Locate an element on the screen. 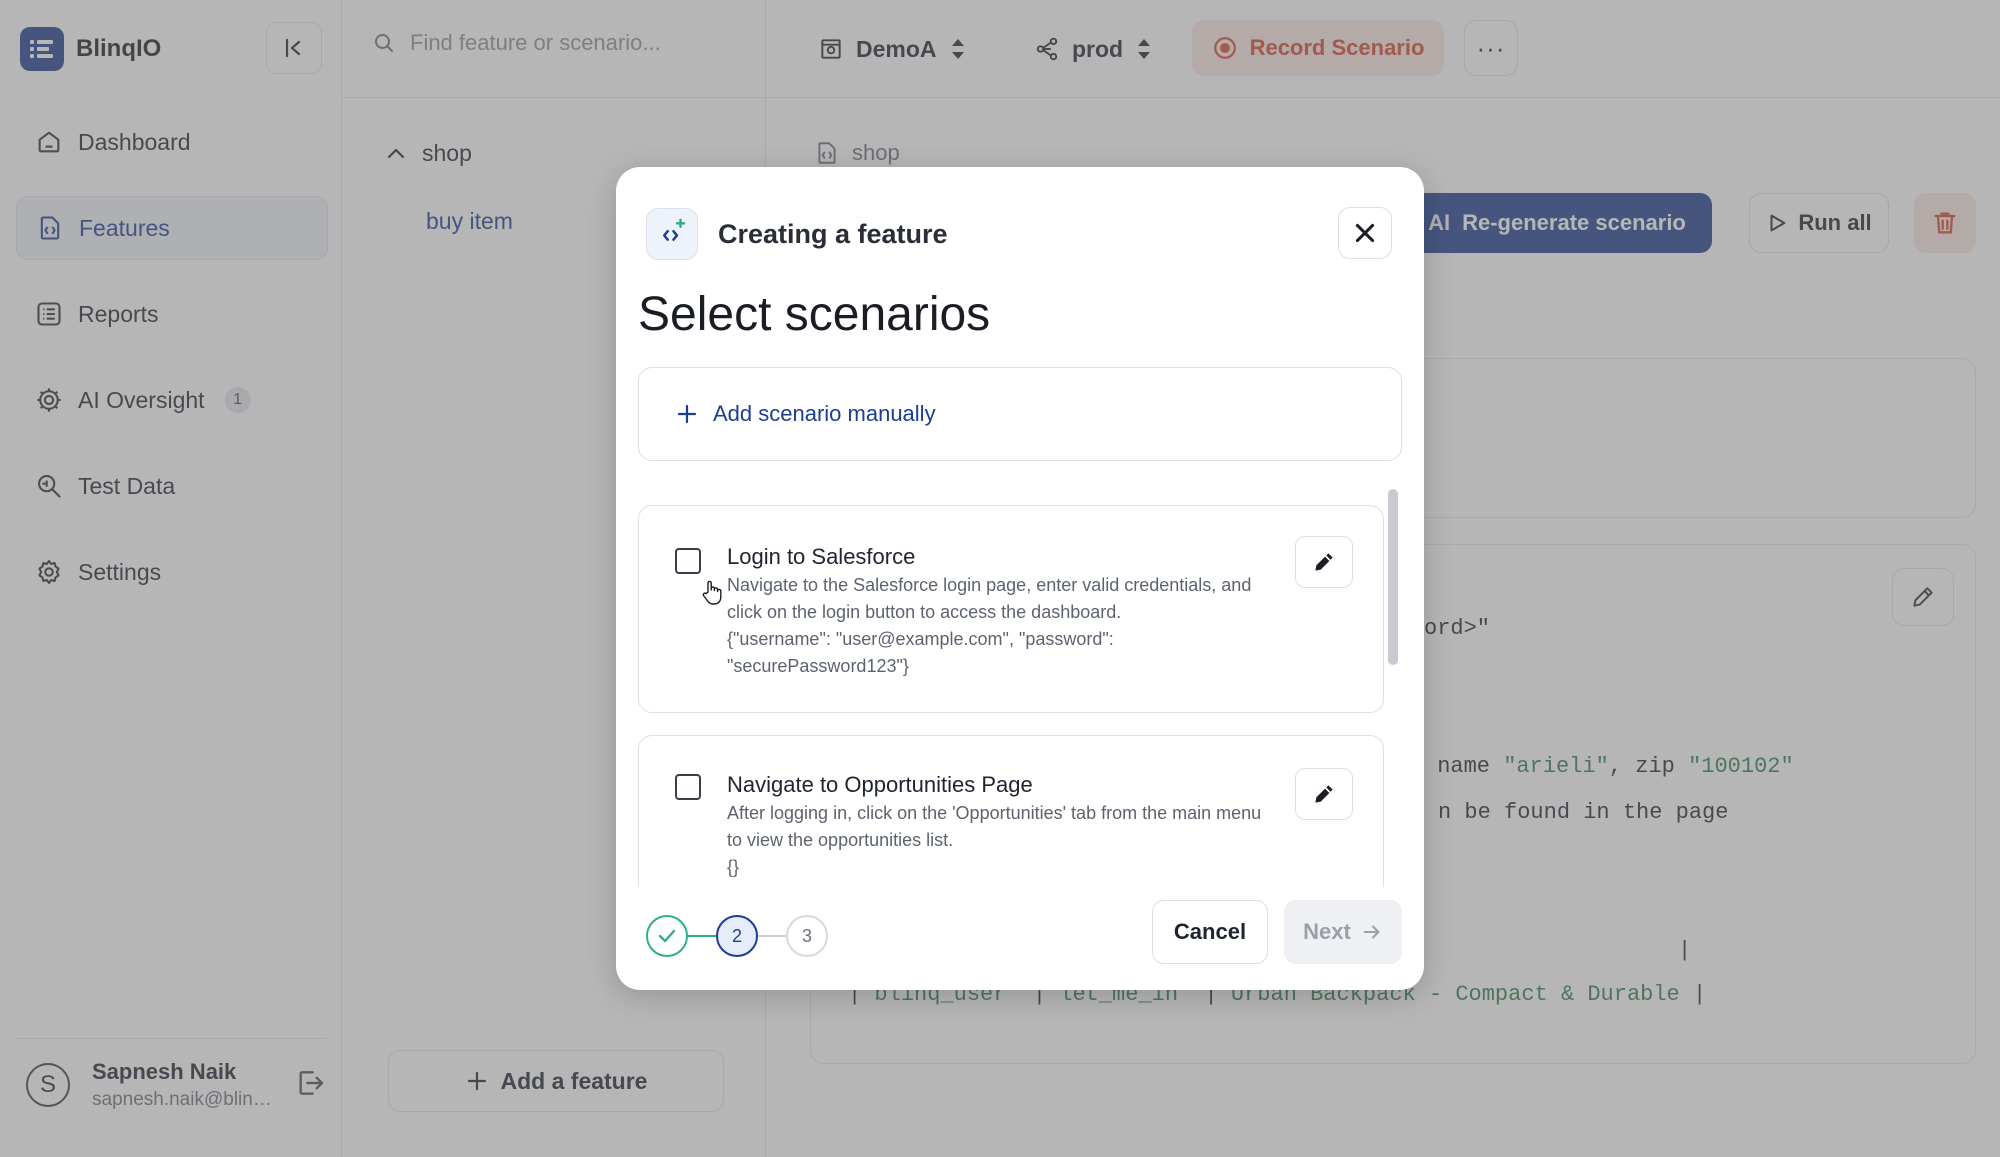 This screenshot has height=1157, width=2000. next-button: Next is located at coordinates (1343, 932).